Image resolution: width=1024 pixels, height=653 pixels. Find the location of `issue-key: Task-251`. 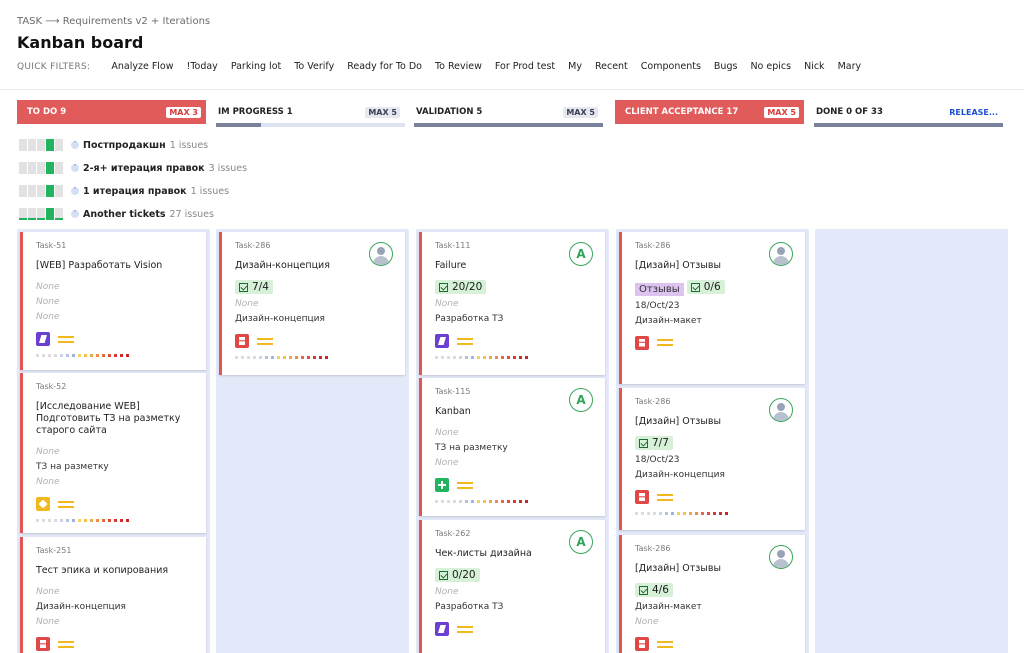

issue-key: Task-251 is located at coordinates (115, 550).